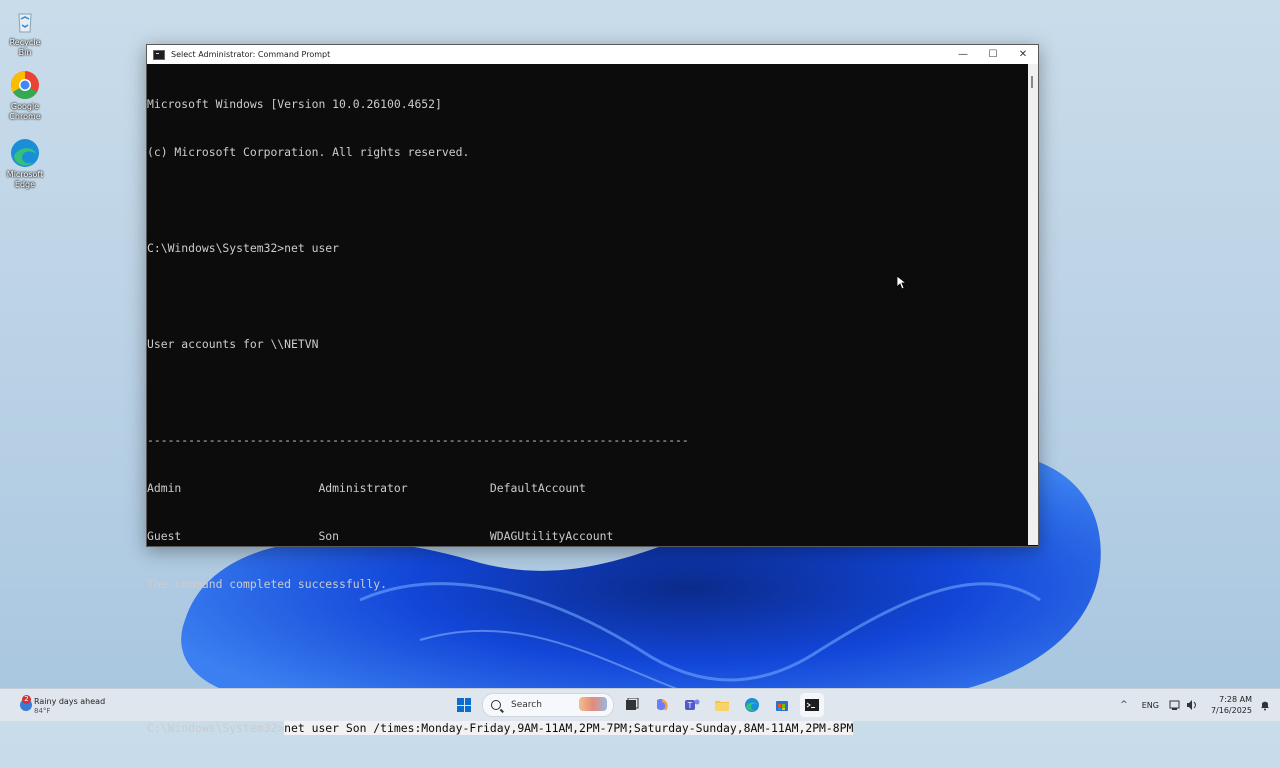 Image resolution: width=1280 pixels, height=768 pixels. I want to click on start-button, so click(464, 705).